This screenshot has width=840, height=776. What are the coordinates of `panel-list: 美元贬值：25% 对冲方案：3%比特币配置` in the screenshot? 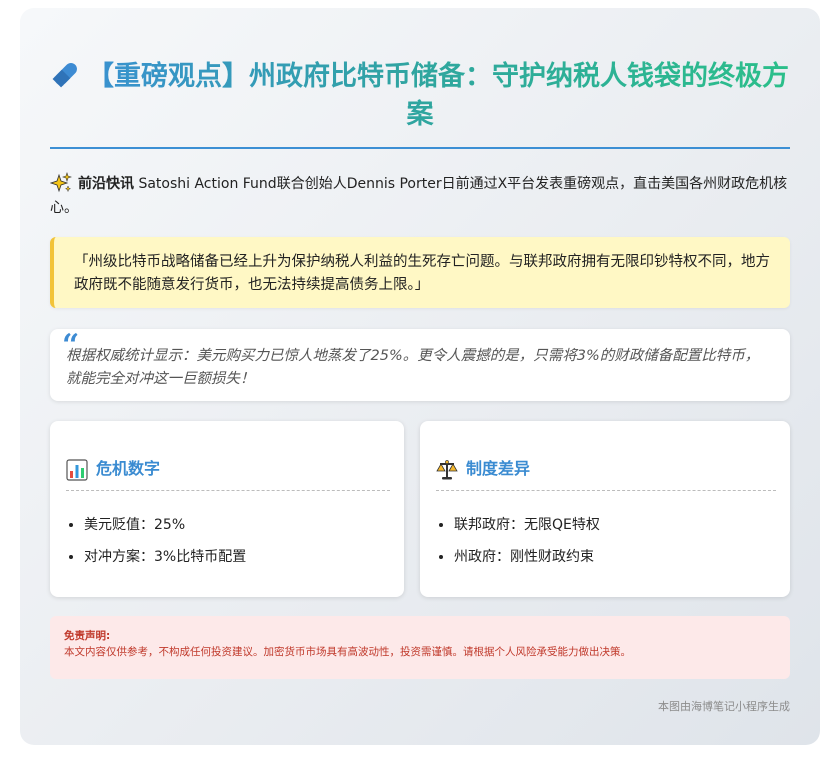 It's located at (165, 541).